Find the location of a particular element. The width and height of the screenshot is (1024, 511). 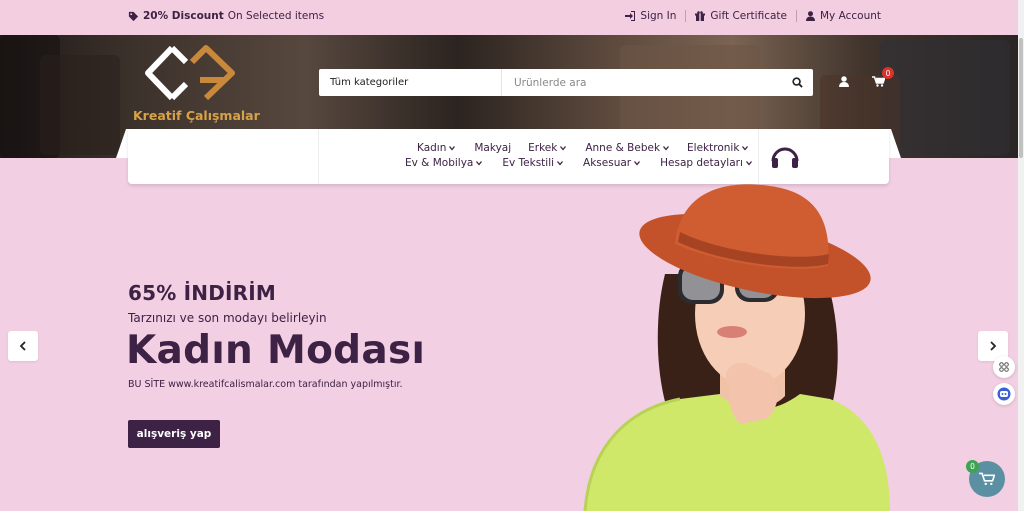

search-icon is located at coordinates (797, 82).